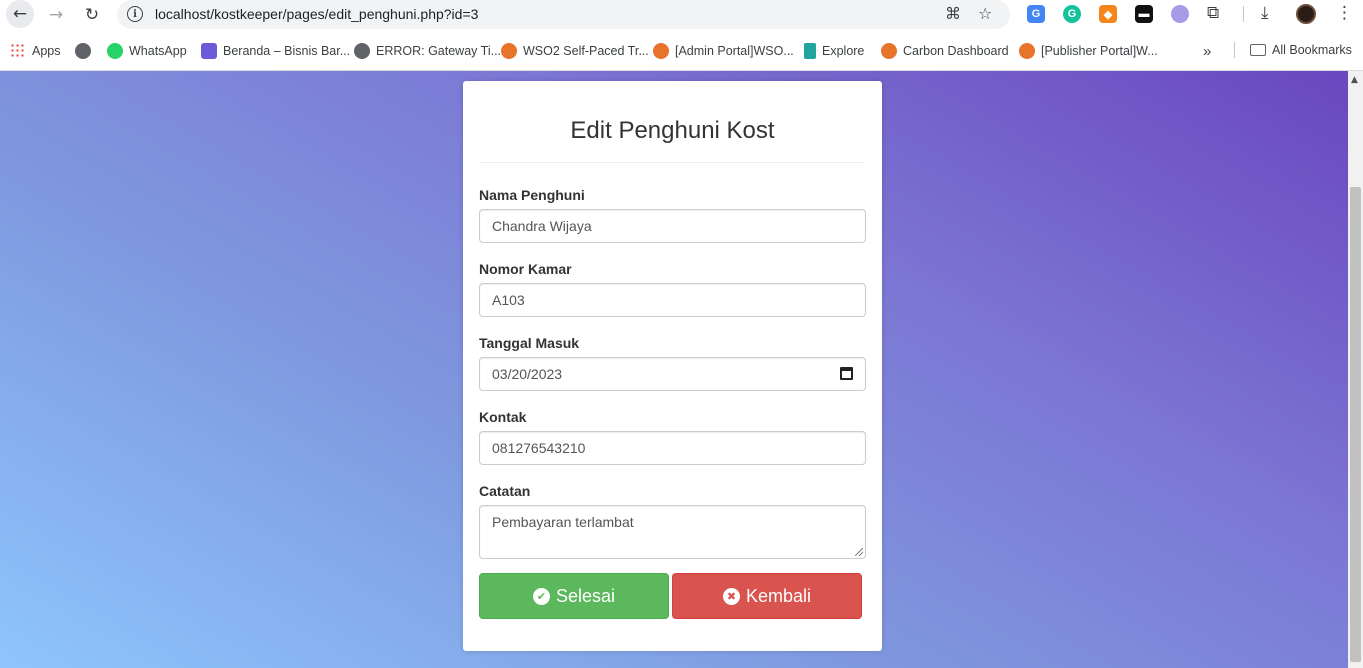 This screenshot has width=1363, height=668. I want to click on bookmark-globe, so click(86, 51).